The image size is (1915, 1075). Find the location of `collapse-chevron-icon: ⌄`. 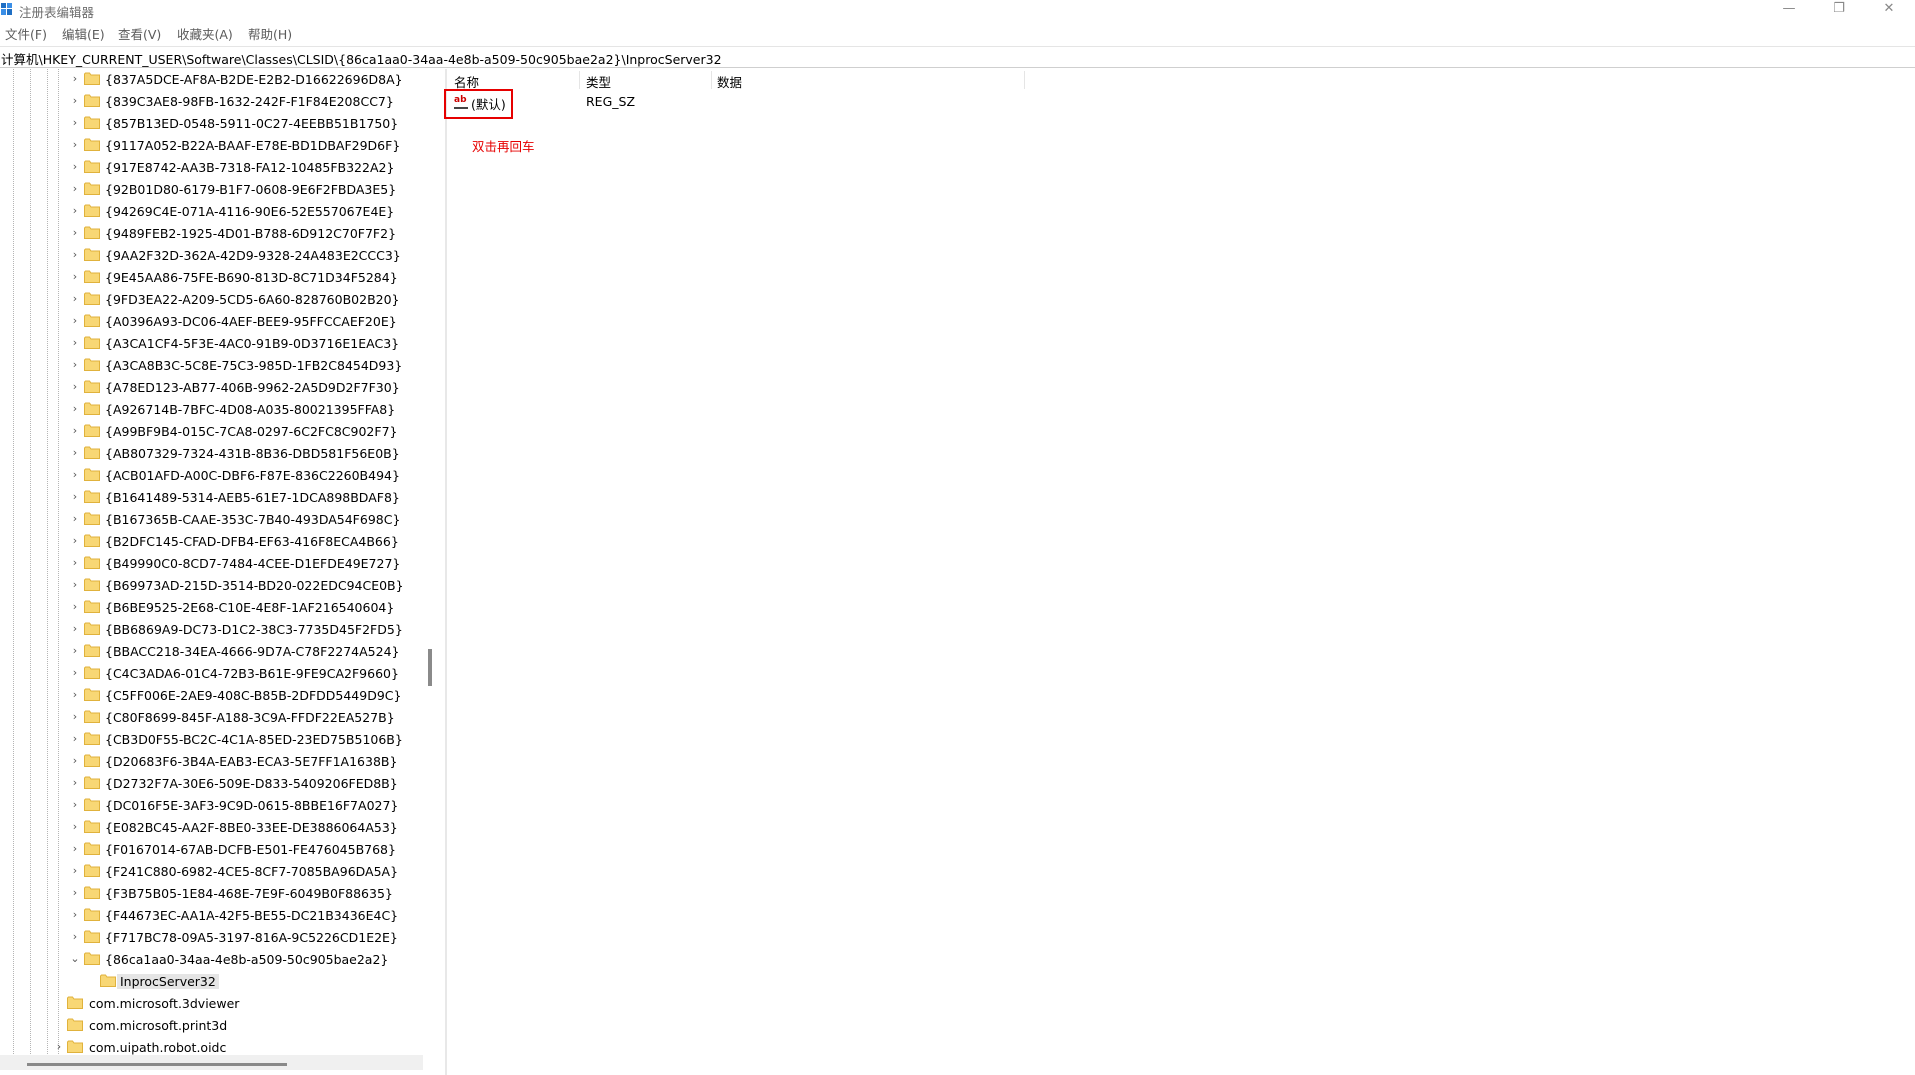

collapse-chevron-icon: ⌄ is located at coordinates (75, 959).